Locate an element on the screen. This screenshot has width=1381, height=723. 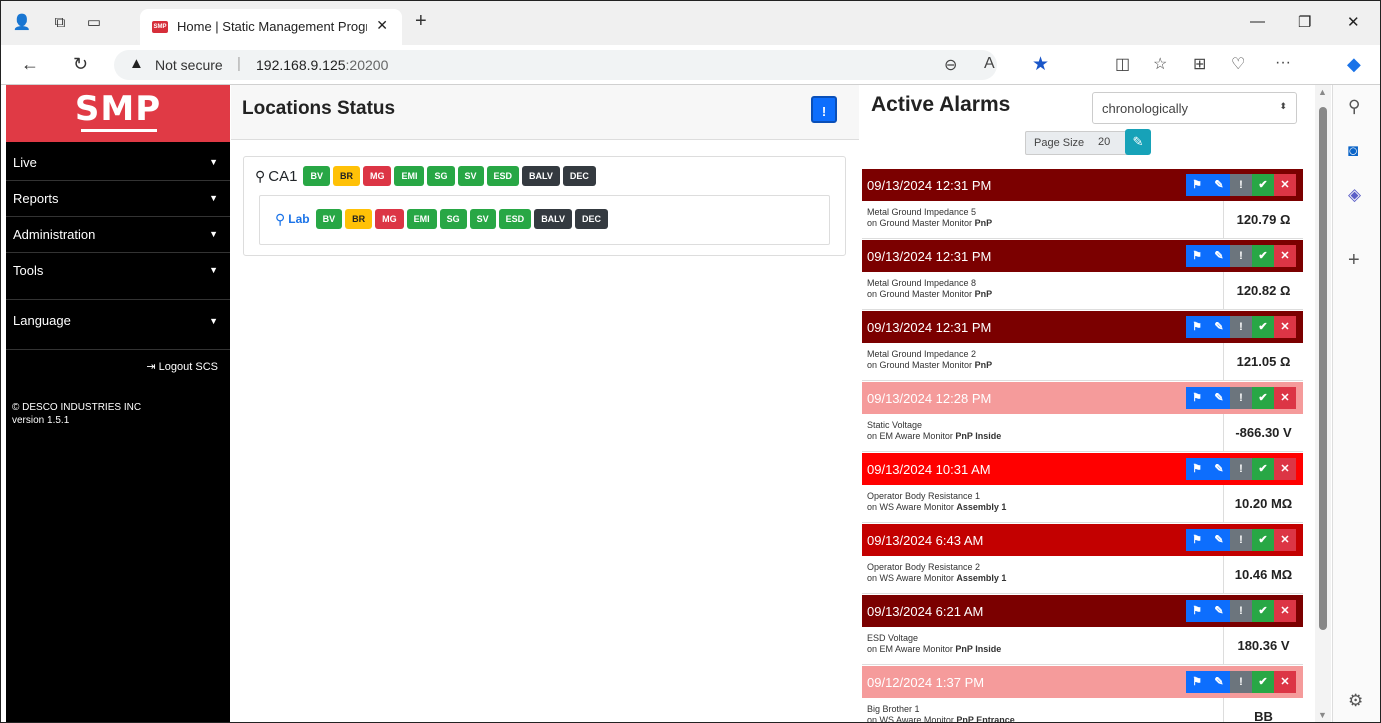
sidebar-item-reports: Reports ▼ is located at coordinates (118, 199).